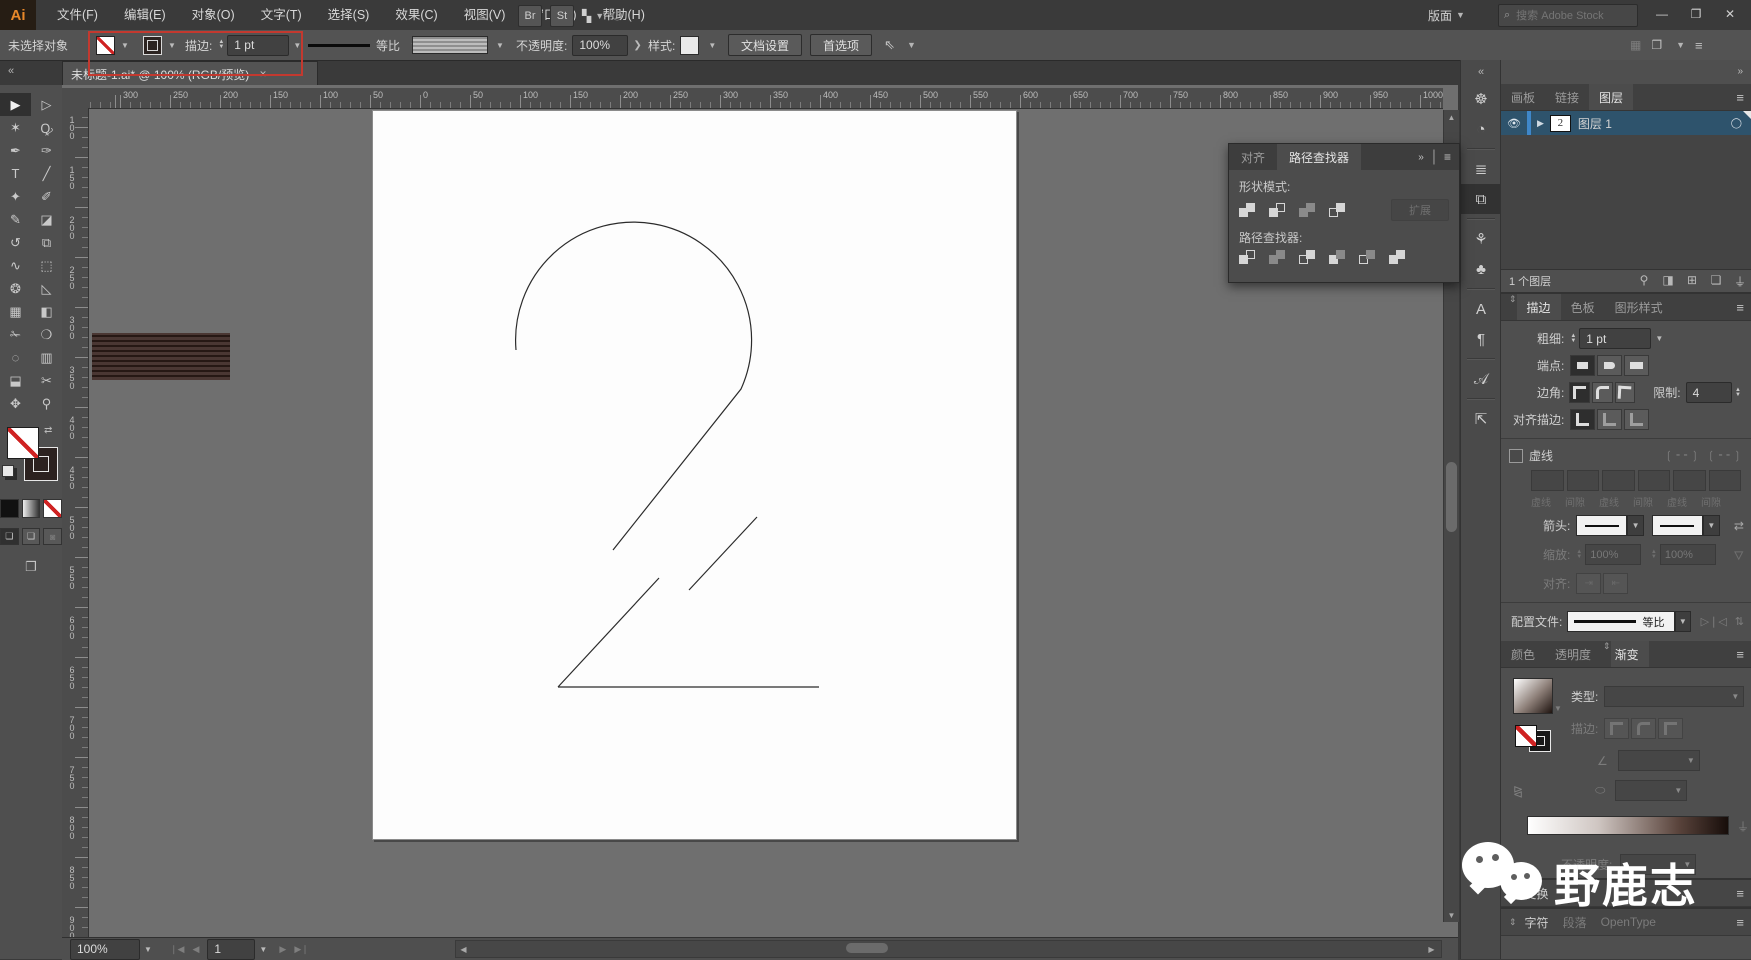  Describe the element at coordinates (301, 949) in the screenshot. I see `last-artboard-icon: ▶❘` at that location.